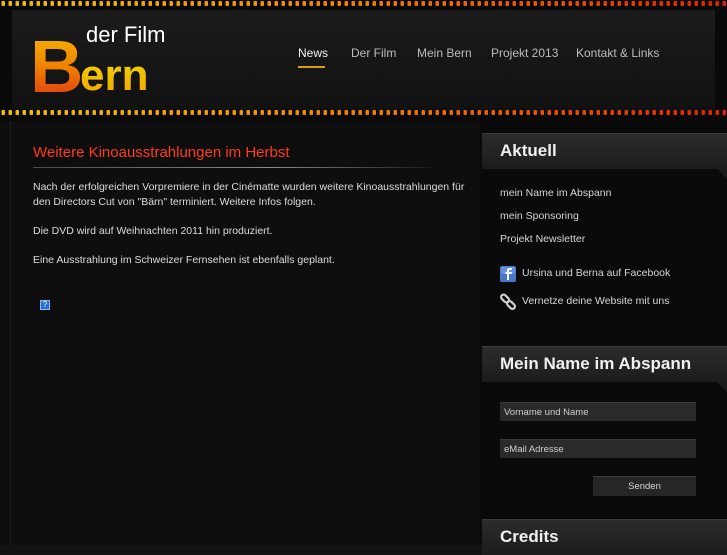  I want to click on nav-news: News, so click(313, 53).